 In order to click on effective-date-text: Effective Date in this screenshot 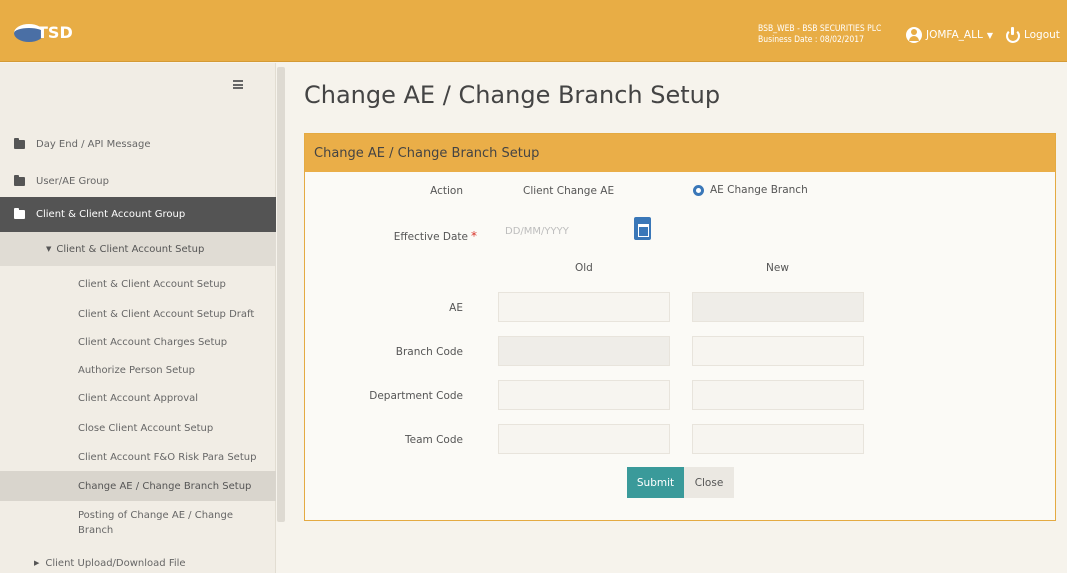, I will do `click(430, 237)`.